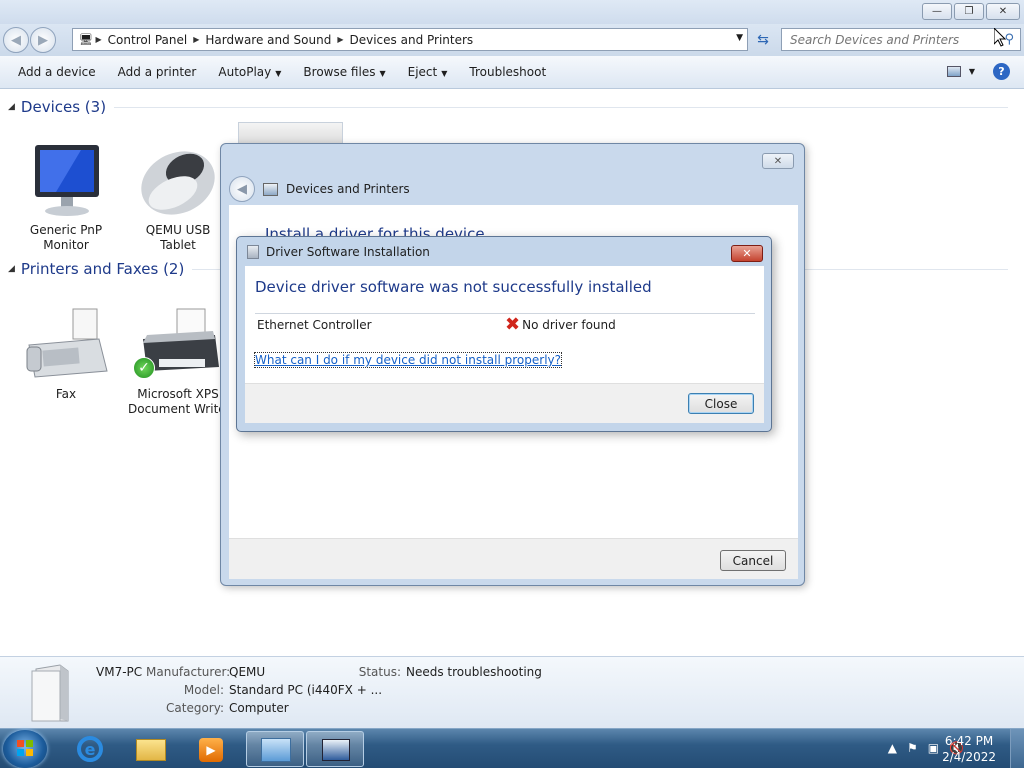  Describe the element at coordinates (1017, 748) in the screenshot. I see `show-desktop-button` at that location.